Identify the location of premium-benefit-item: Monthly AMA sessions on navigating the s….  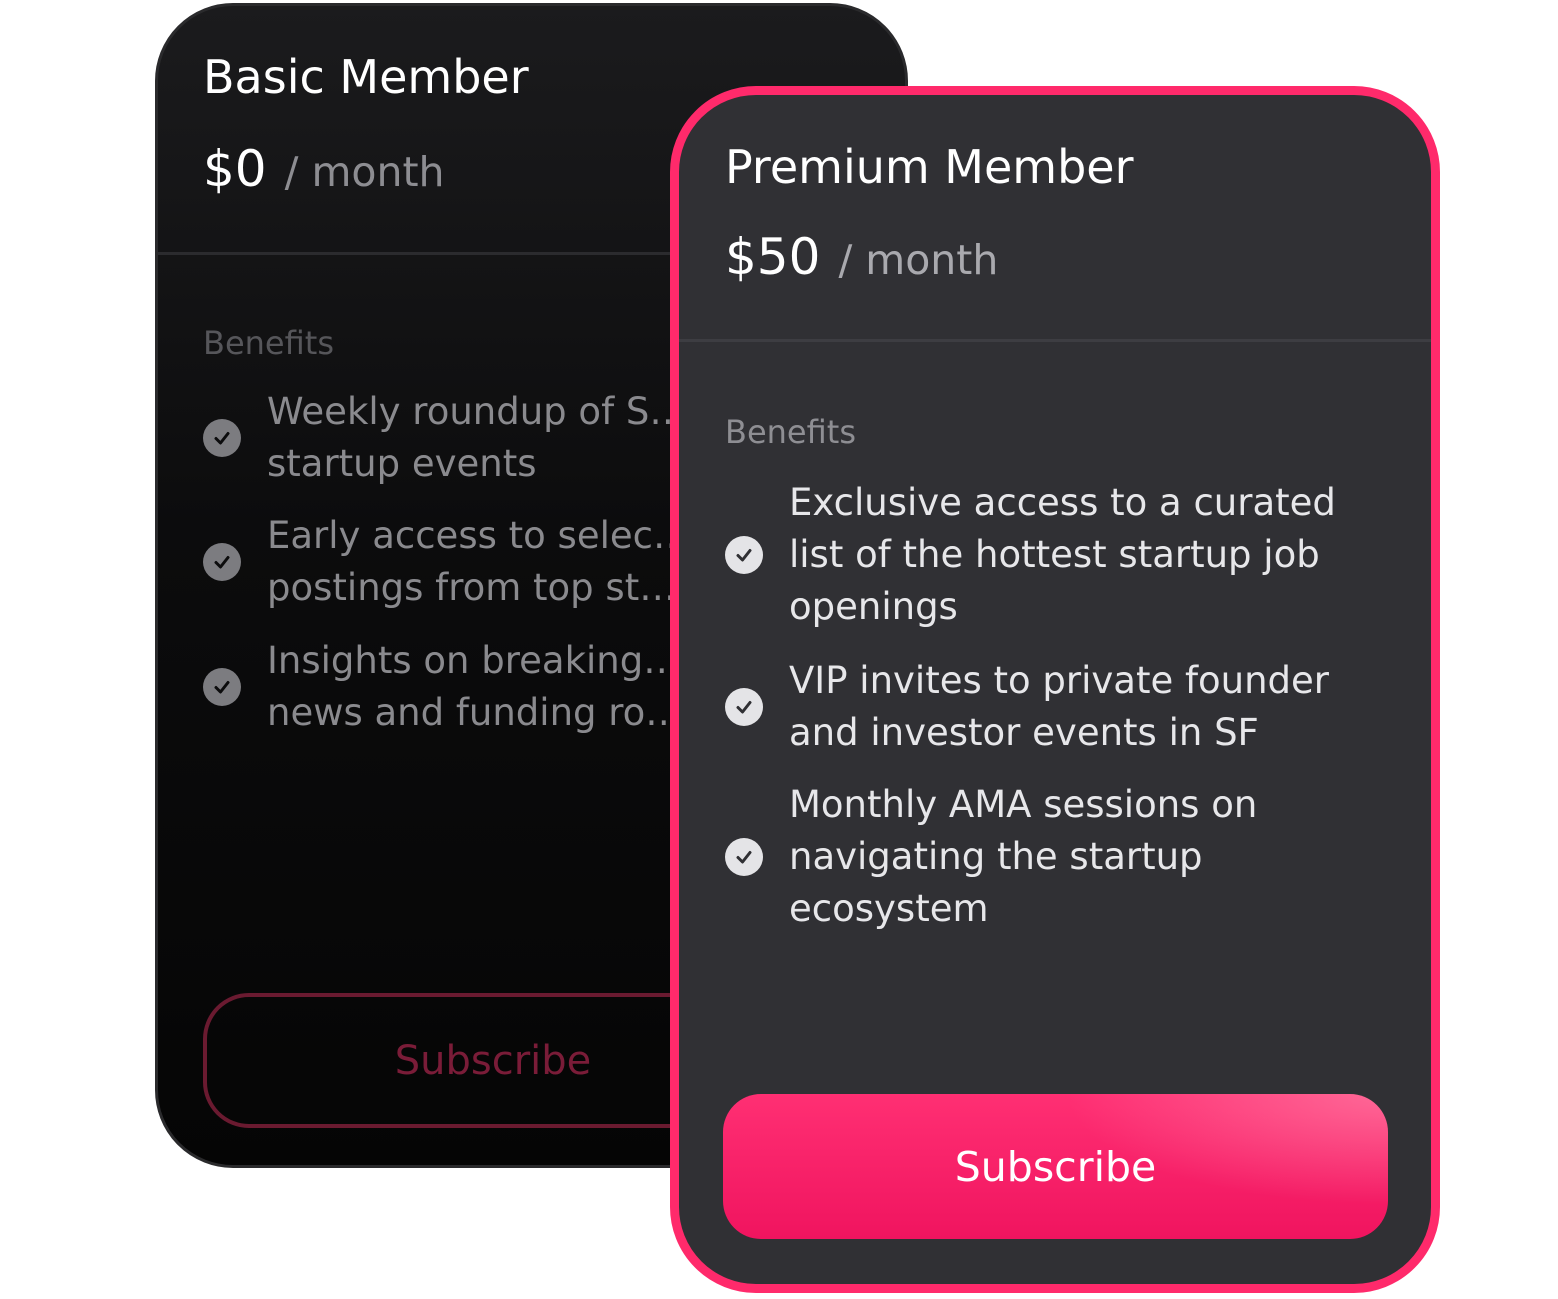
(1062, 857).